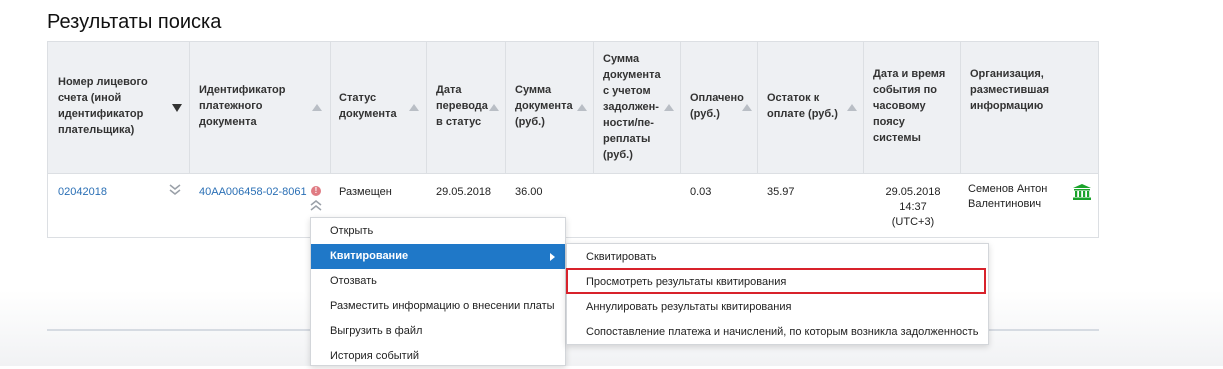  Describe the element at coordinates (134, 22) in the screenshot. I see `page-title: Результаты поиска` at that location.